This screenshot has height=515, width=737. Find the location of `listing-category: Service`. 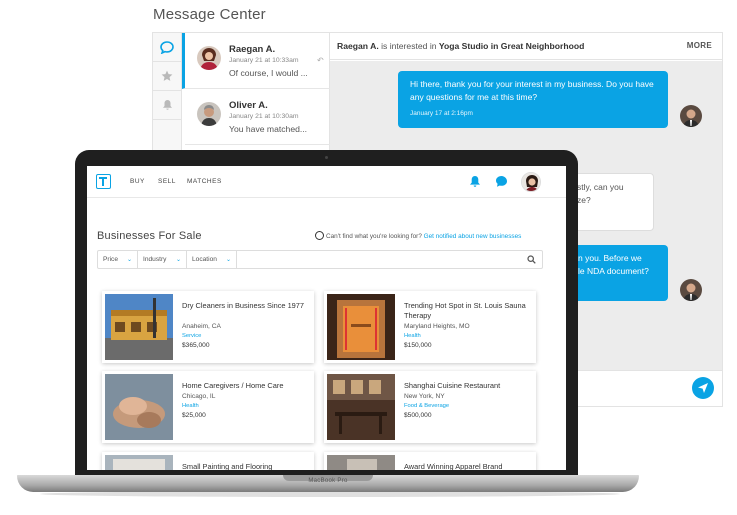

listing-category: Service is located at coordinates (192, 336).